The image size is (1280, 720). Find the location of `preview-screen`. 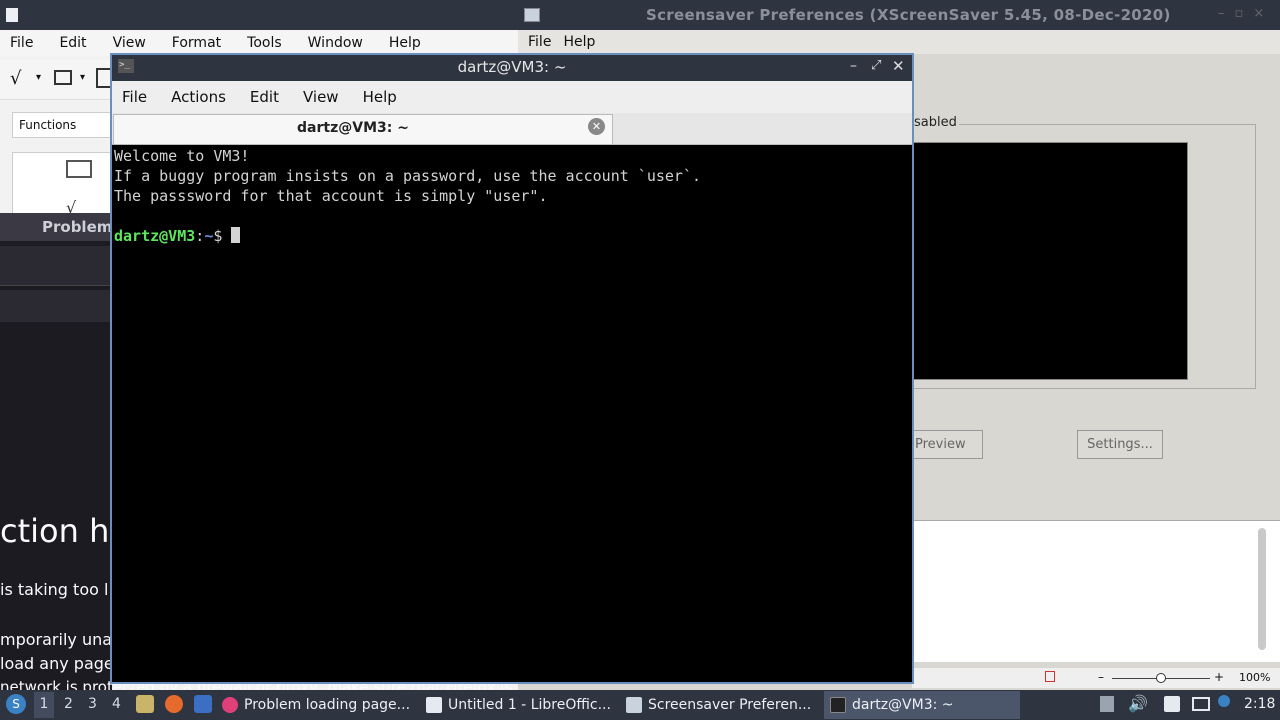

preview-screen is located at coordinates (1050, 261).